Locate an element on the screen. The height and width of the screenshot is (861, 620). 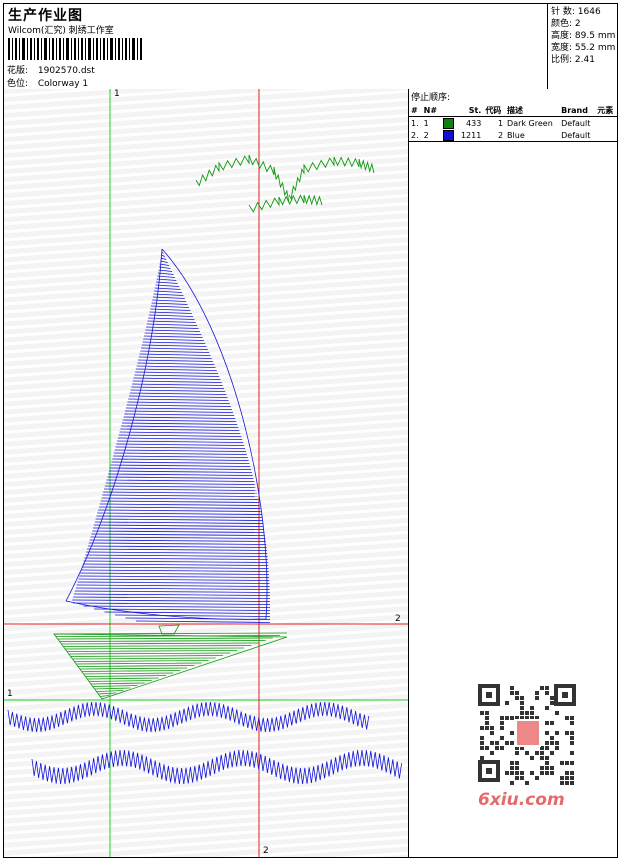
sail is located at coordinates (168, 435).